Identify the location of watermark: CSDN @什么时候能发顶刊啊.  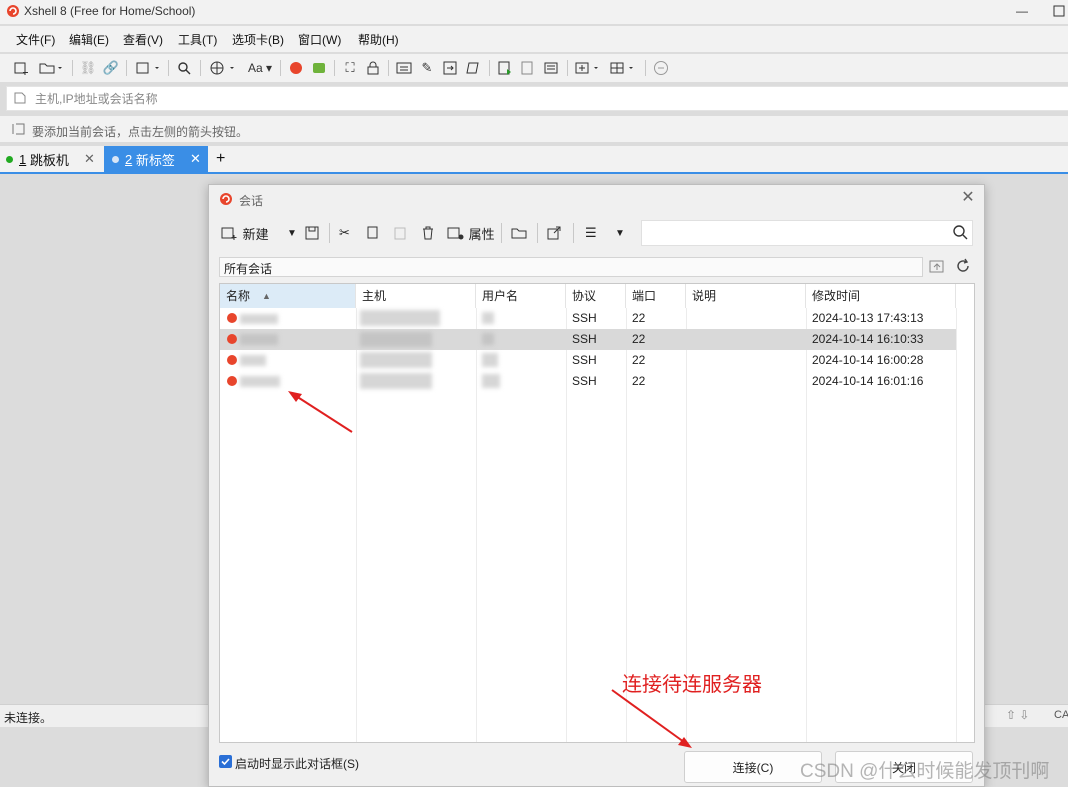
(925, 771).